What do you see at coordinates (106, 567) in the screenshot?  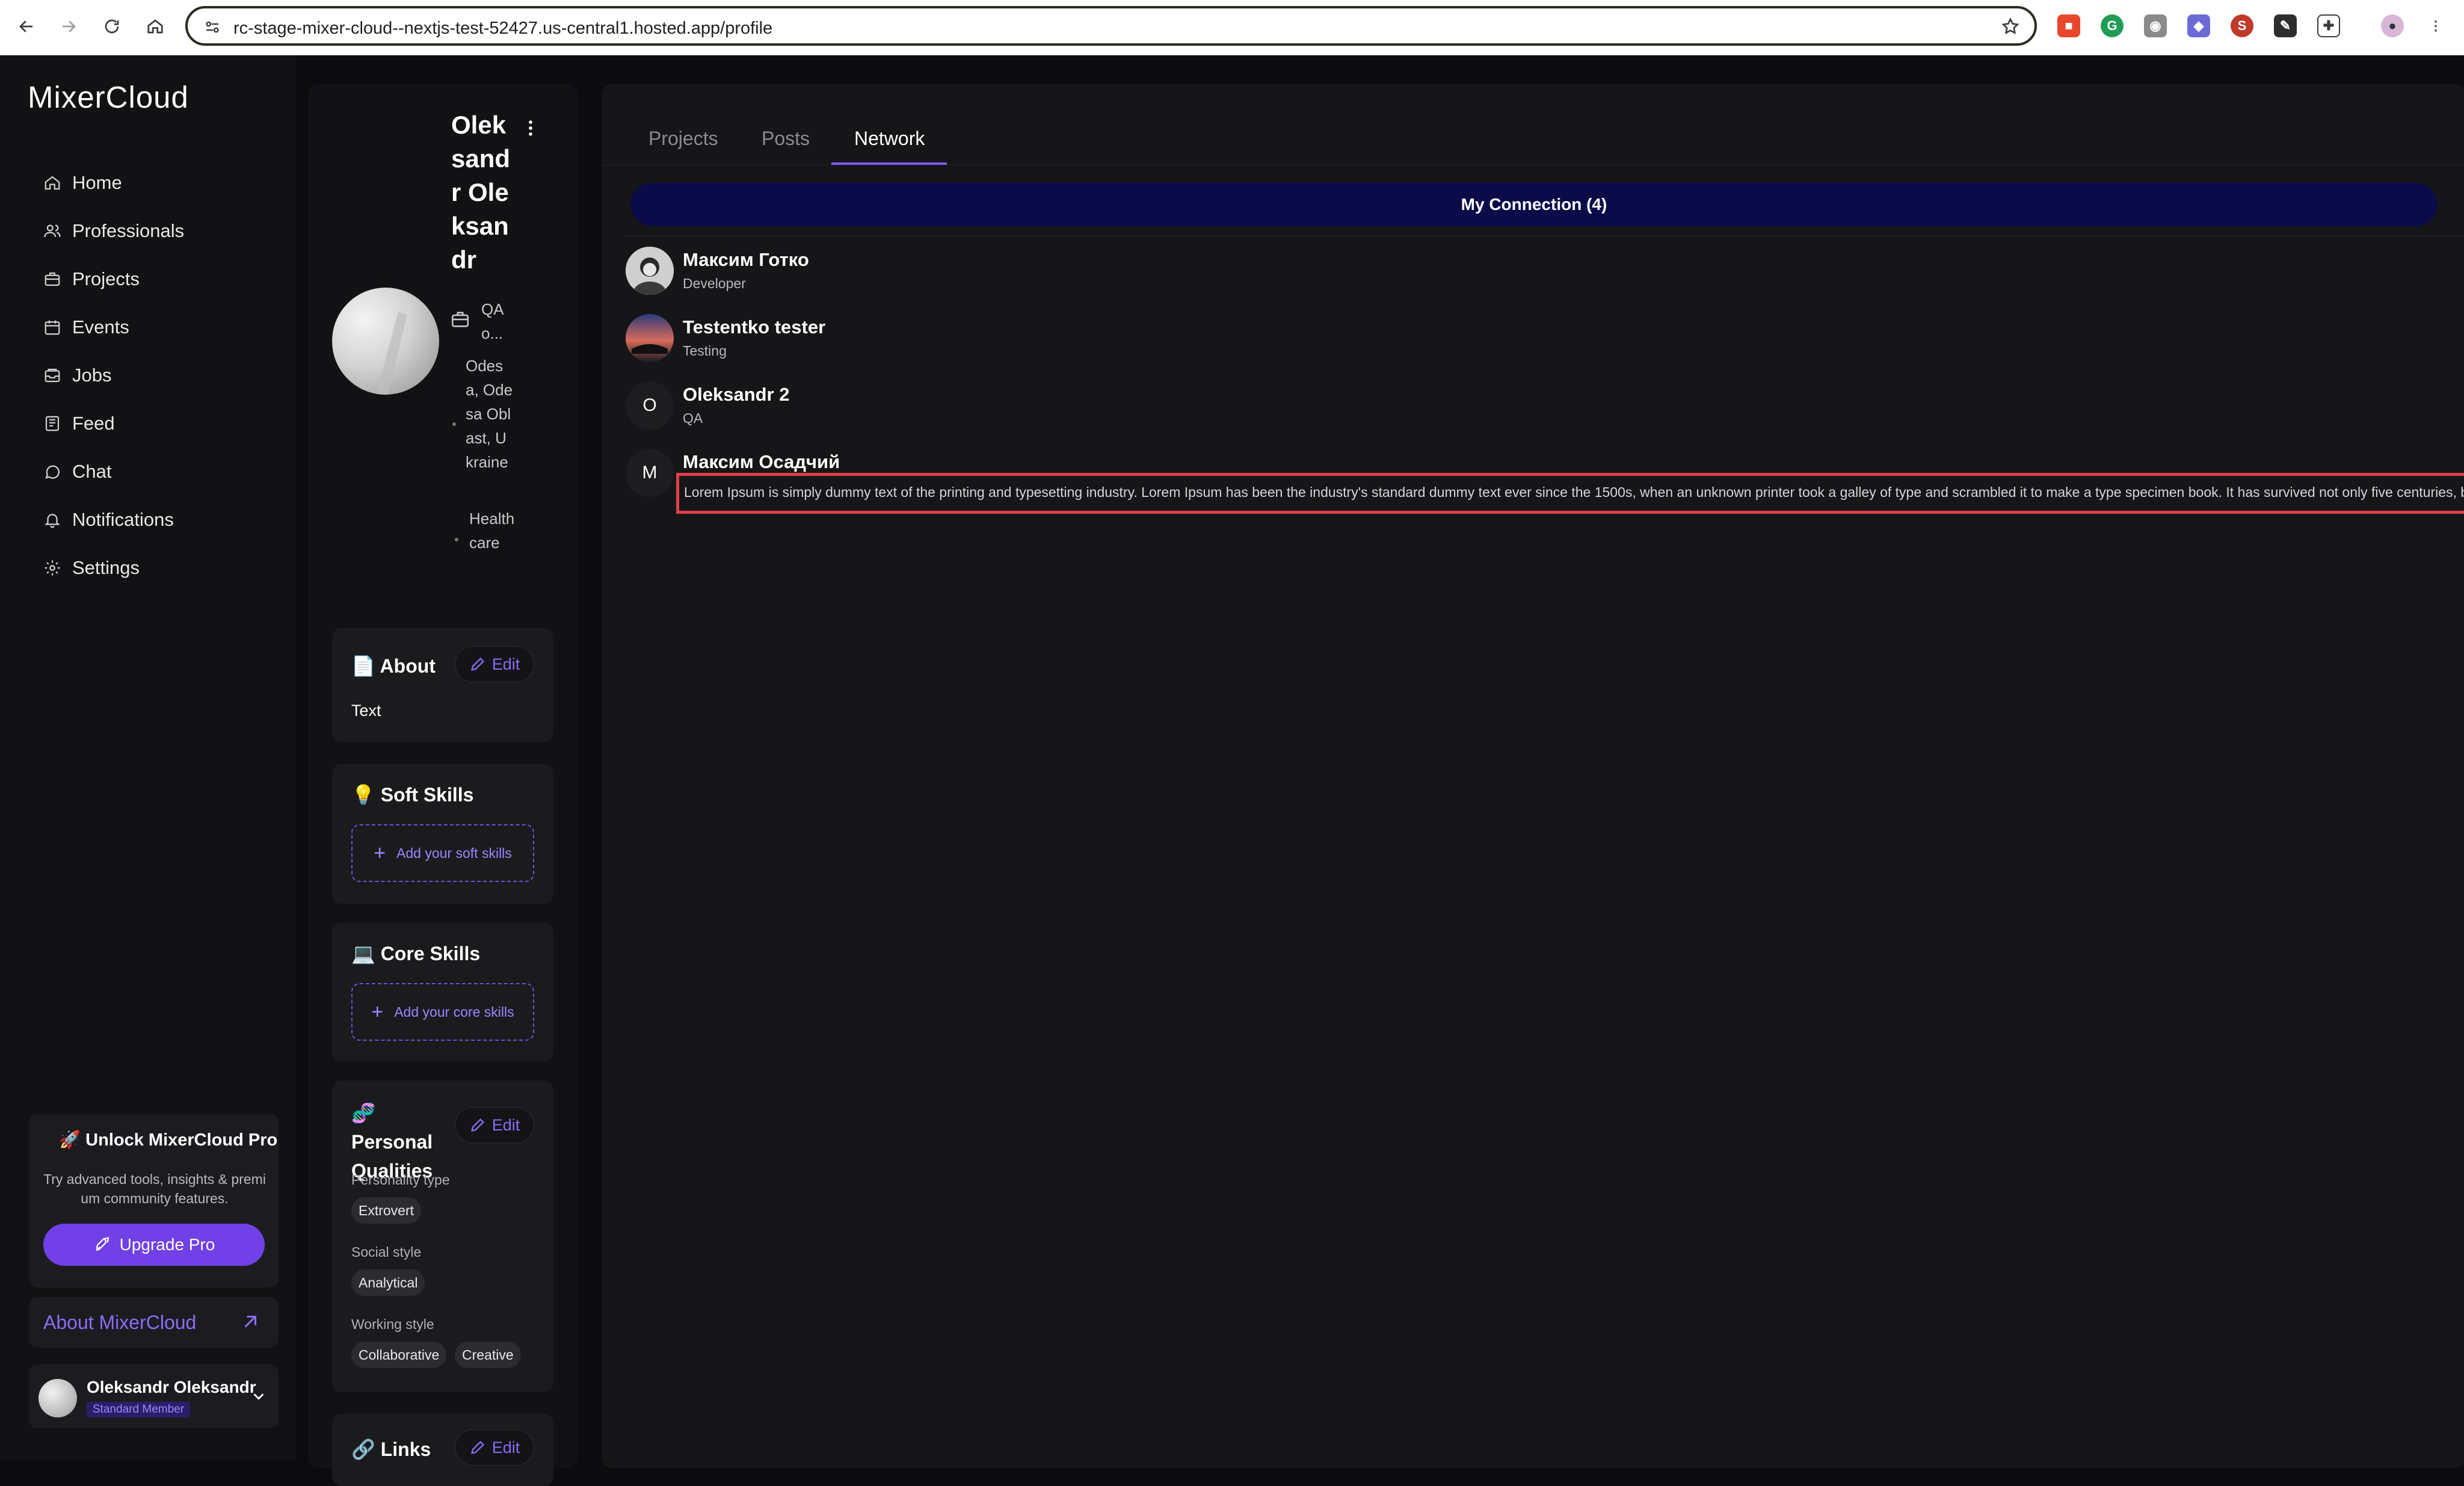 I see `sidebar-item-label: Settings` at bounding box center [106, 567].